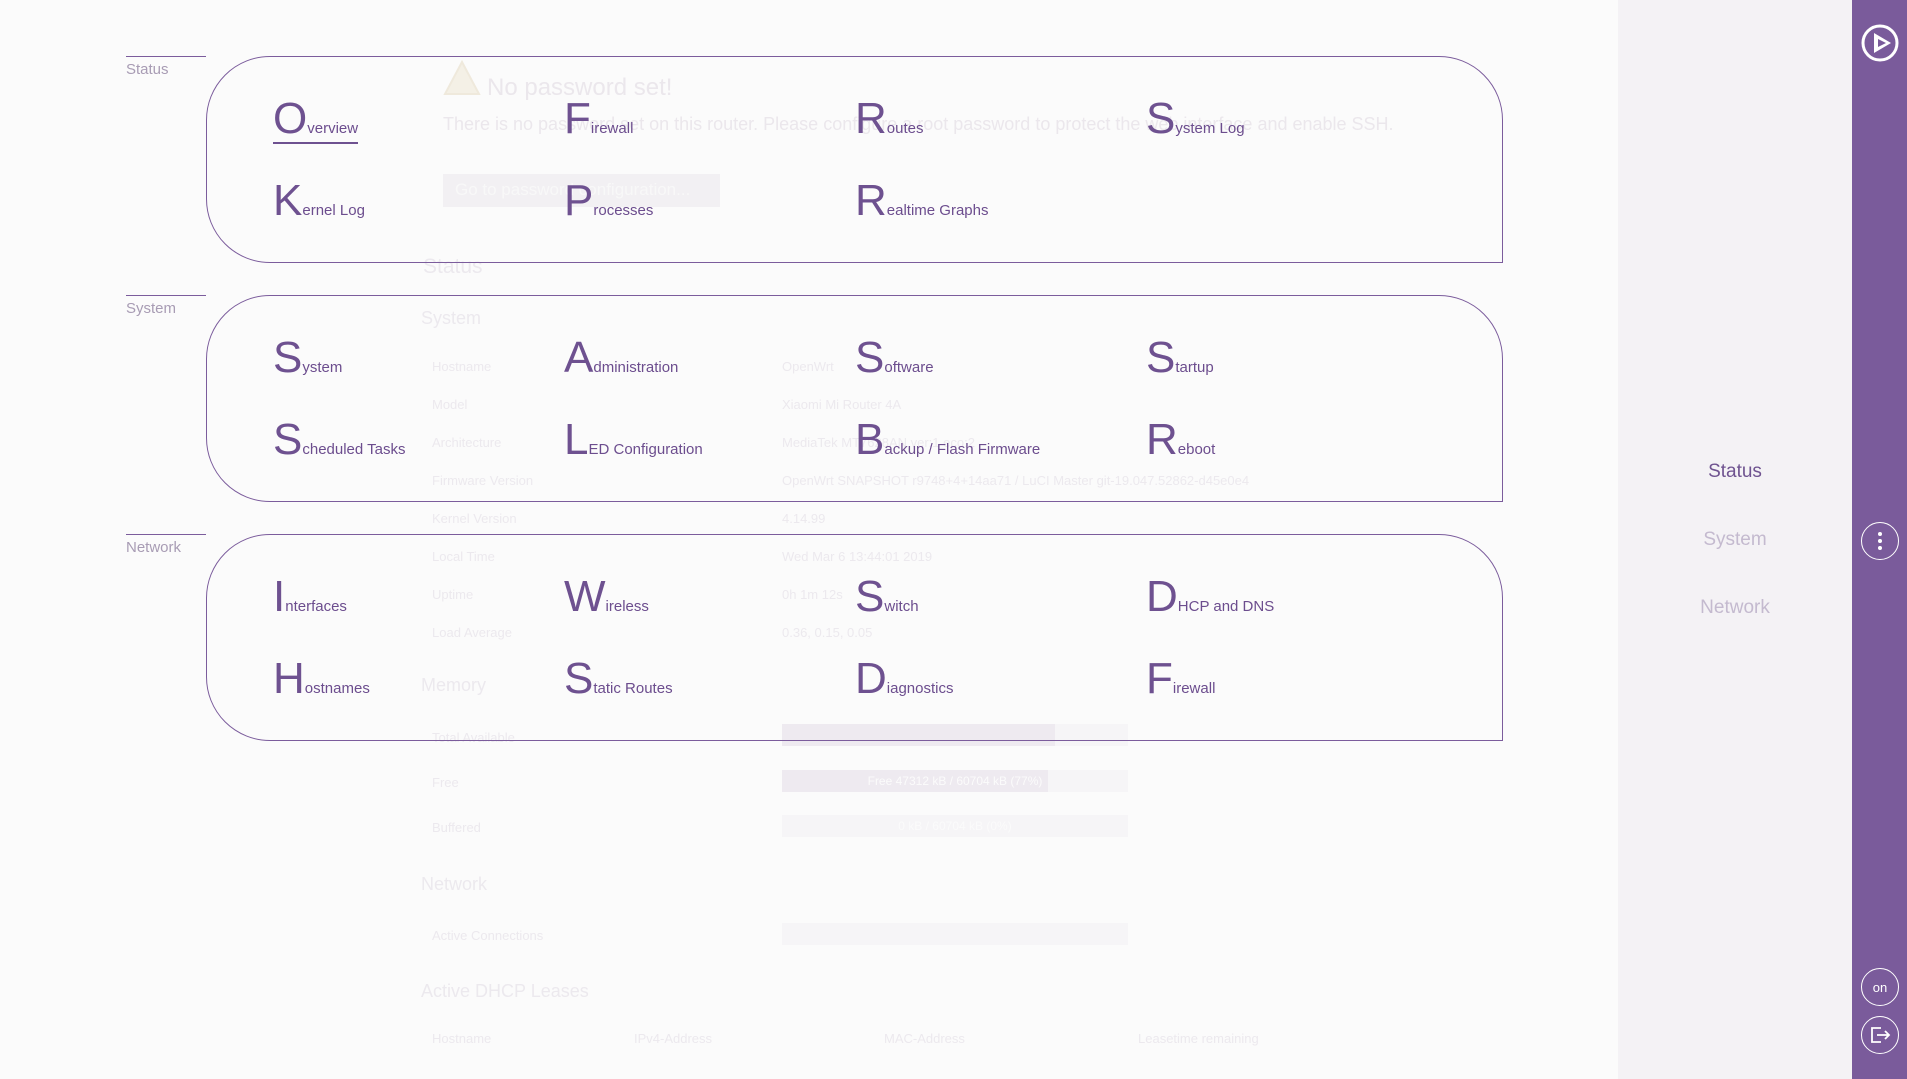  What do you see at coordinates (606, 597) in the screenshot?
I see `menu-item-wireless: Wireless` at bounding box center [606, 597].